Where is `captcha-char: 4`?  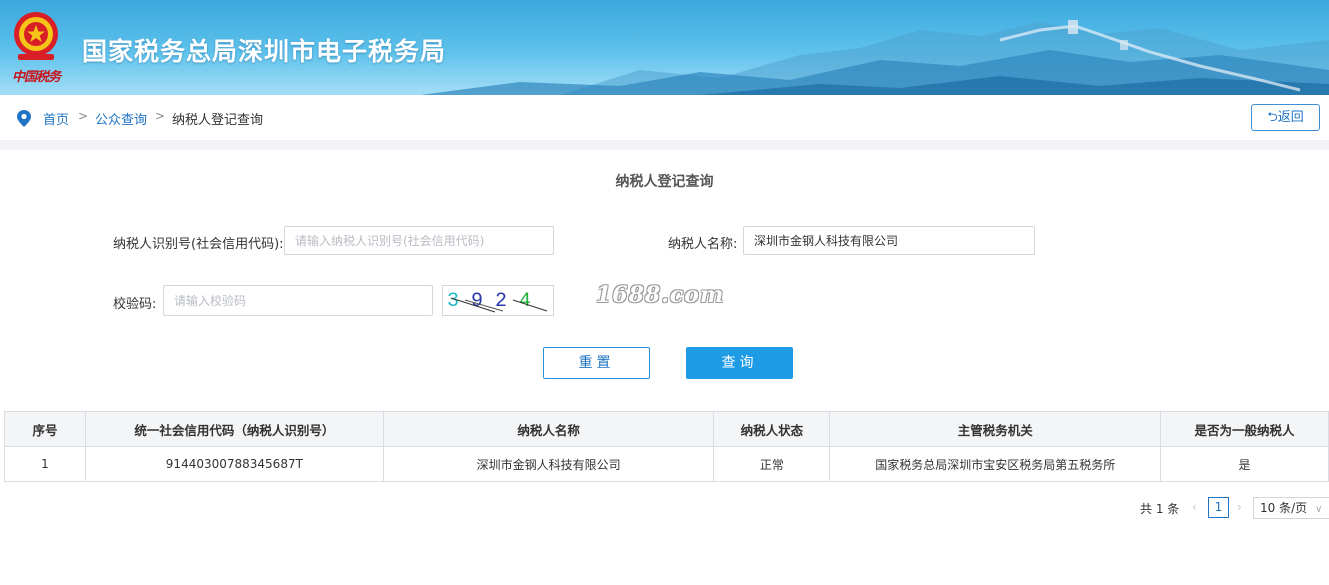 captcha-char: 4 is located at coordinates (525, 301).